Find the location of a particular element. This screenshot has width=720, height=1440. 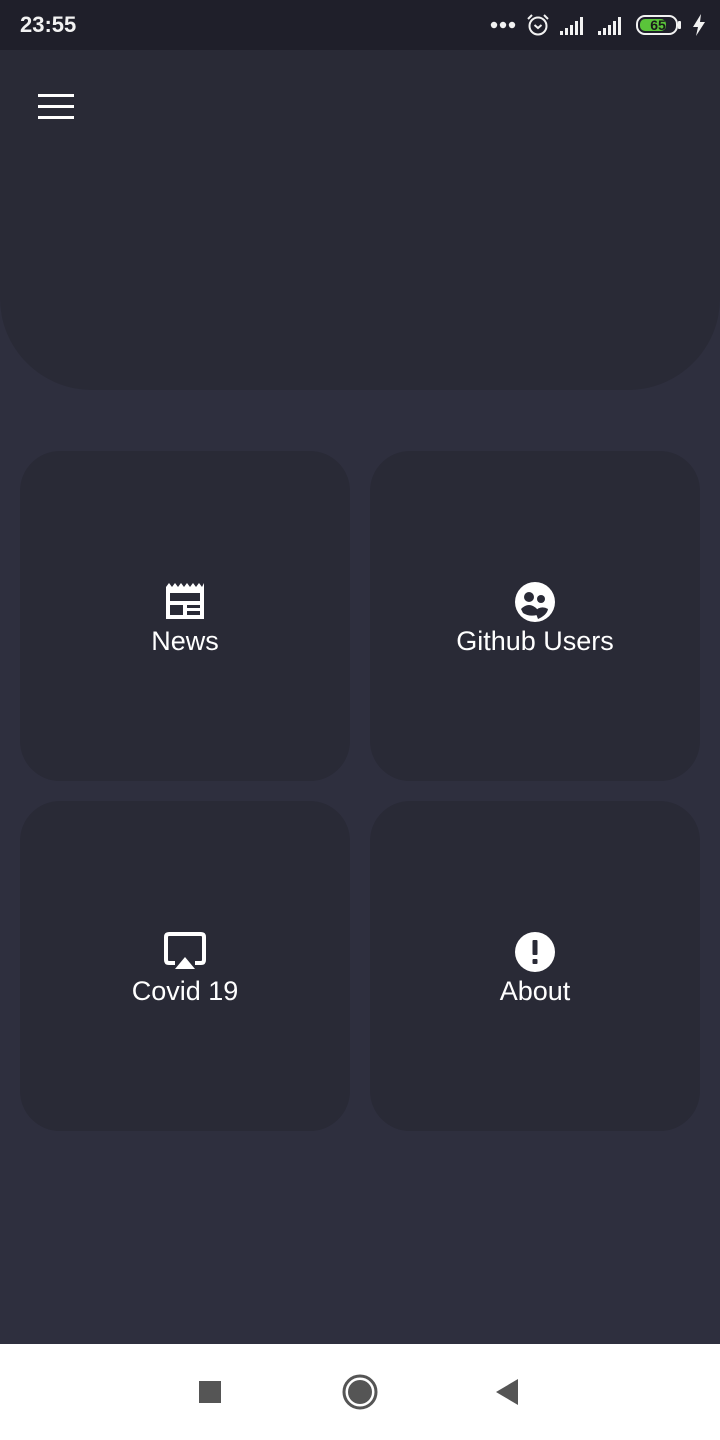

status-icons: 65 is located at coordinates (598, 25).